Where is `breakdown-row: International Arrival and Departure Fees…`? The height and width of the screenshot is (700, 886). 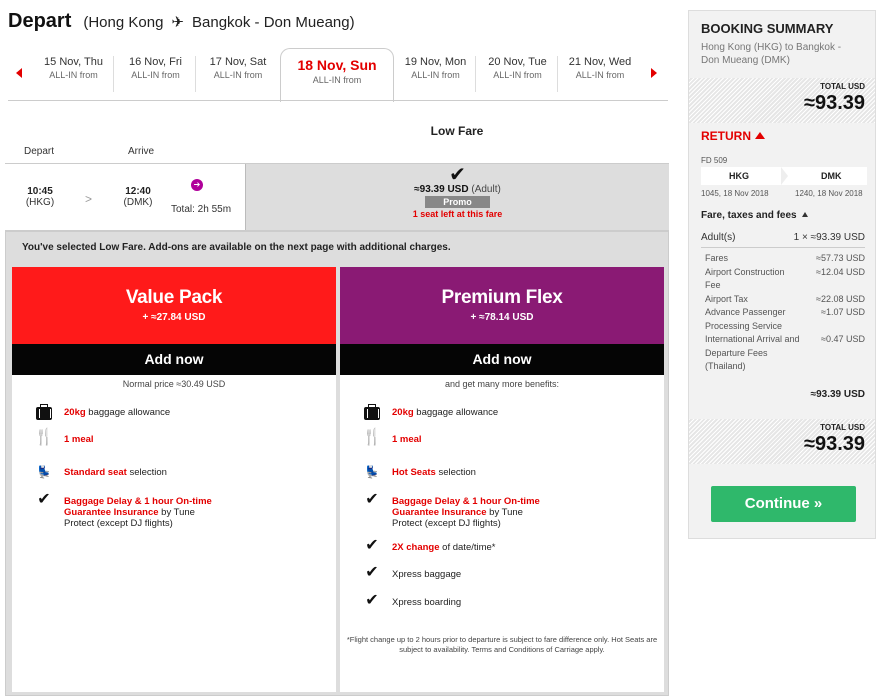 breakdown-row: International Arrival and Departure Fees… is located at coordinates (785, 352).